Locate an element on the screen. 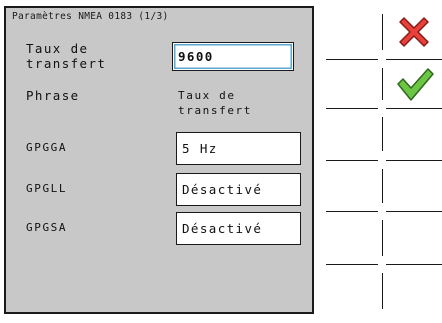 This screenshot has width=442, height=323. cancel-button is located at coordinates (414, 31).